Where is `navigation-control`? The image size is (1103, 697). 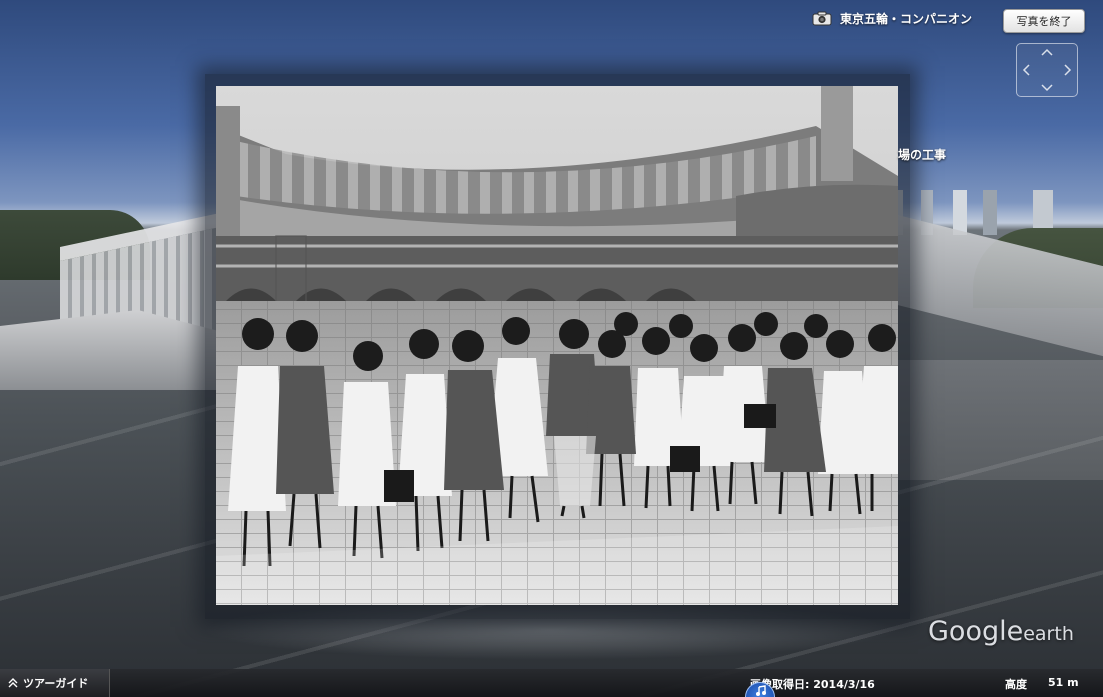
navigation-control is located at coordinates (1047, 70).